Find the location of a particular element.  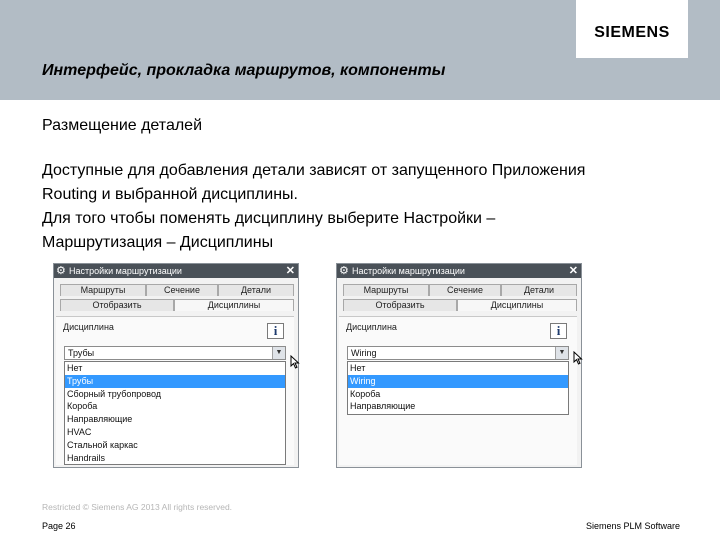

dropdown-option-hvac: HVAC is located at coordinates (175, 432).